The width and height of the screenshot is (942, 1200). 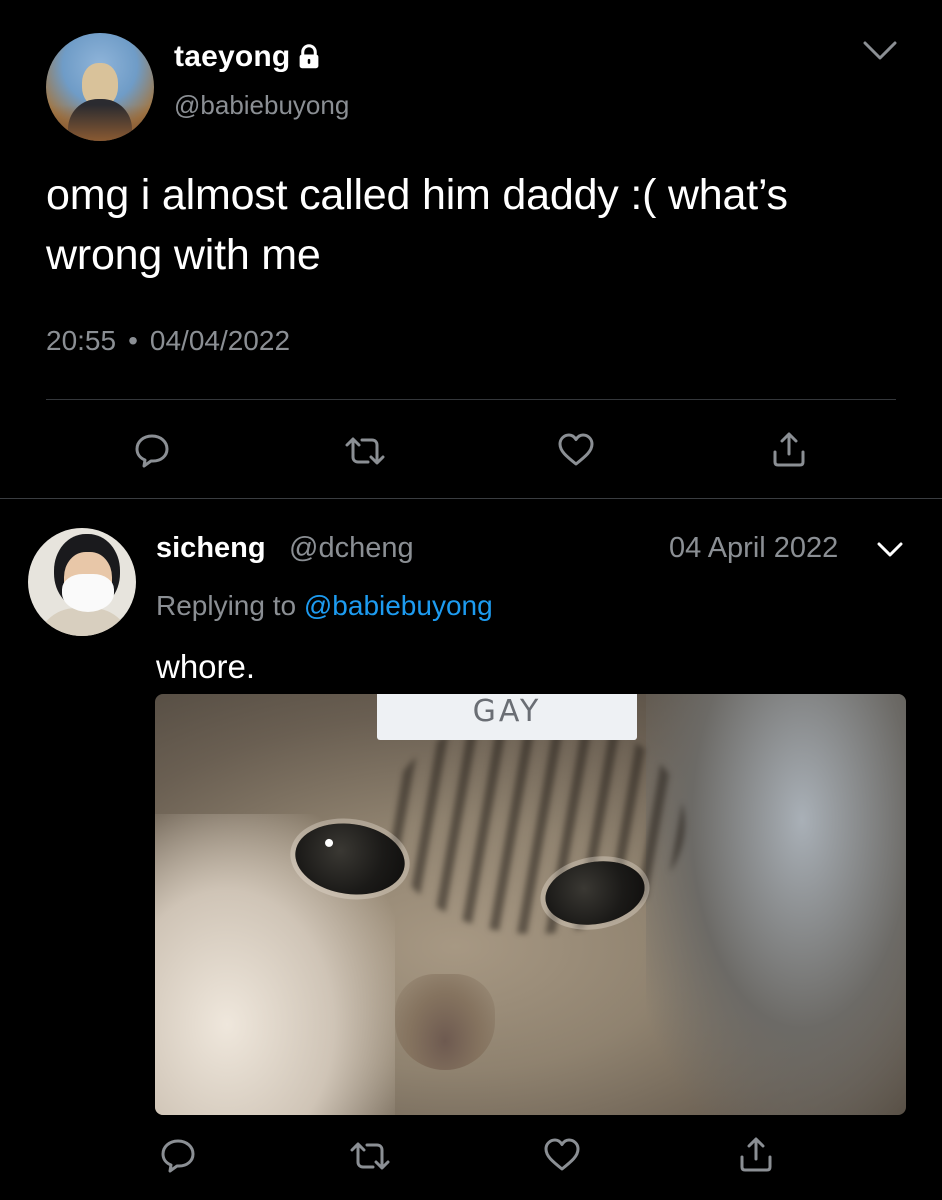 I want to click on author-avatar, so click(x=100, y=87).